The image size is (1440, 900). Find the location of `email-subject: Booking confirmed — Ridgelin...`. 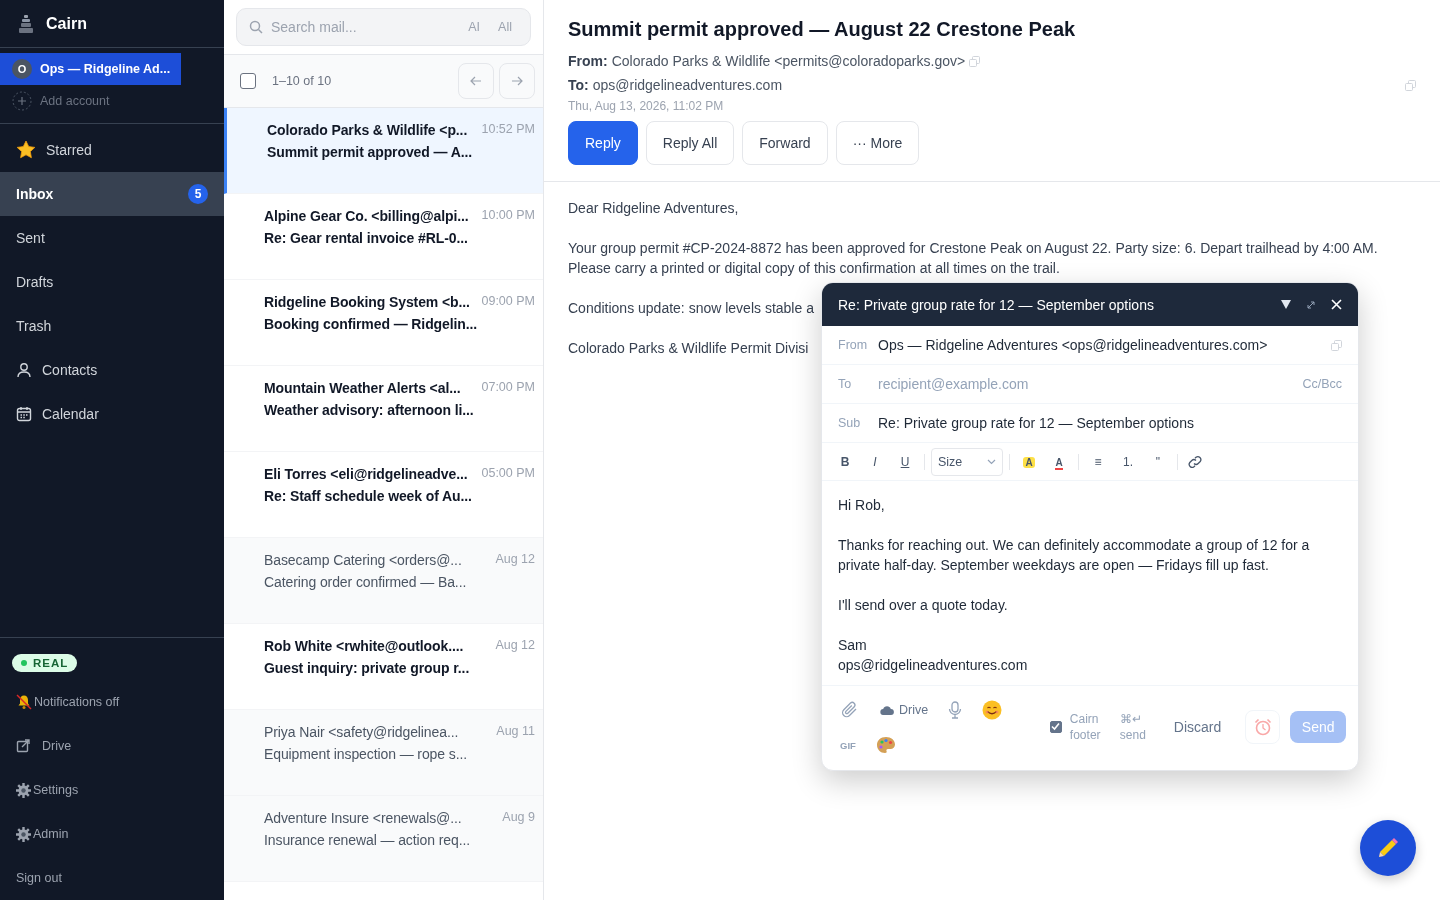

email-subject: Booking confirmed — Ridgelin... is located at coordinates (371, 324).